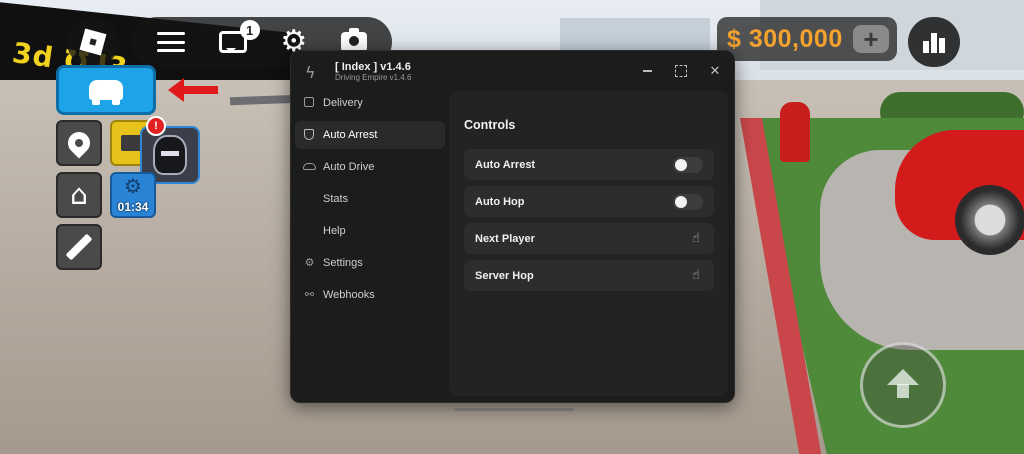 This screenshot has height=454, width=1024. I want to click on map-button, so click(79, 143).